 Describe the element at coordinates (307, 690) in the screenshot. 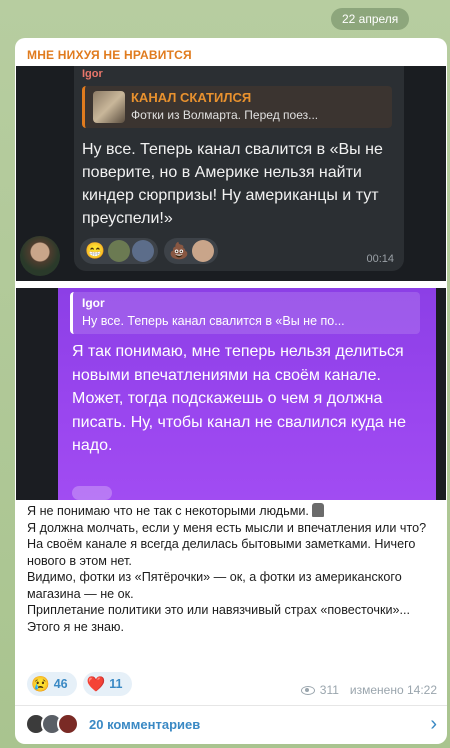

I see `eye-icon` at that location.